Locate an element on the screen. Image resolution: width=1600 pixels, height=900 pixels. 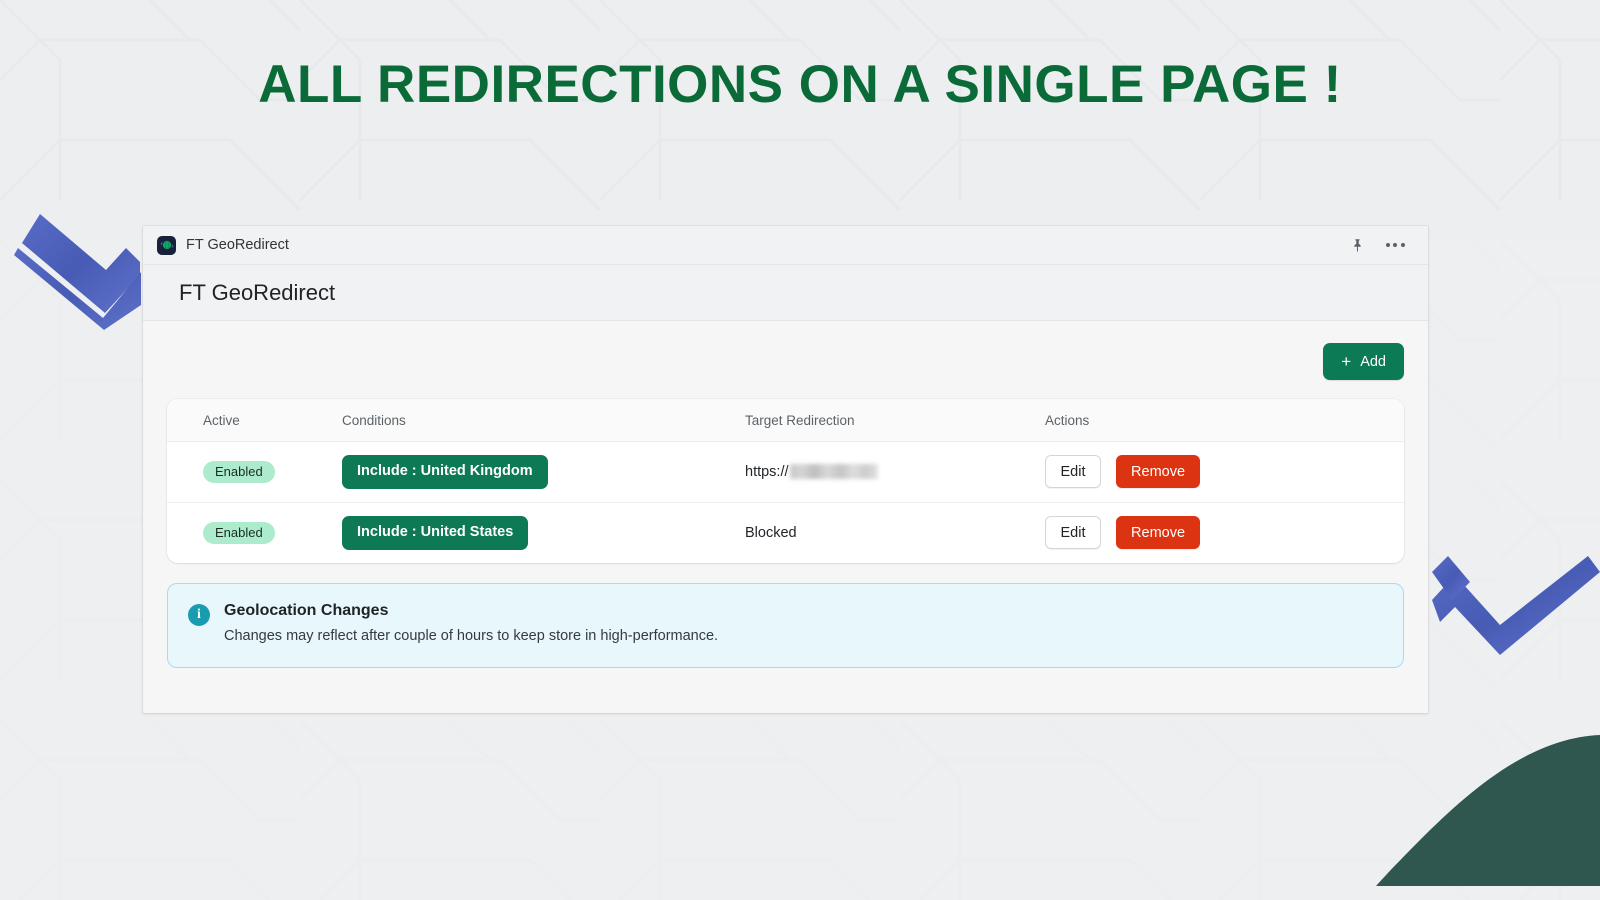
toolbar: + Add is located at coordinates (785, 361).